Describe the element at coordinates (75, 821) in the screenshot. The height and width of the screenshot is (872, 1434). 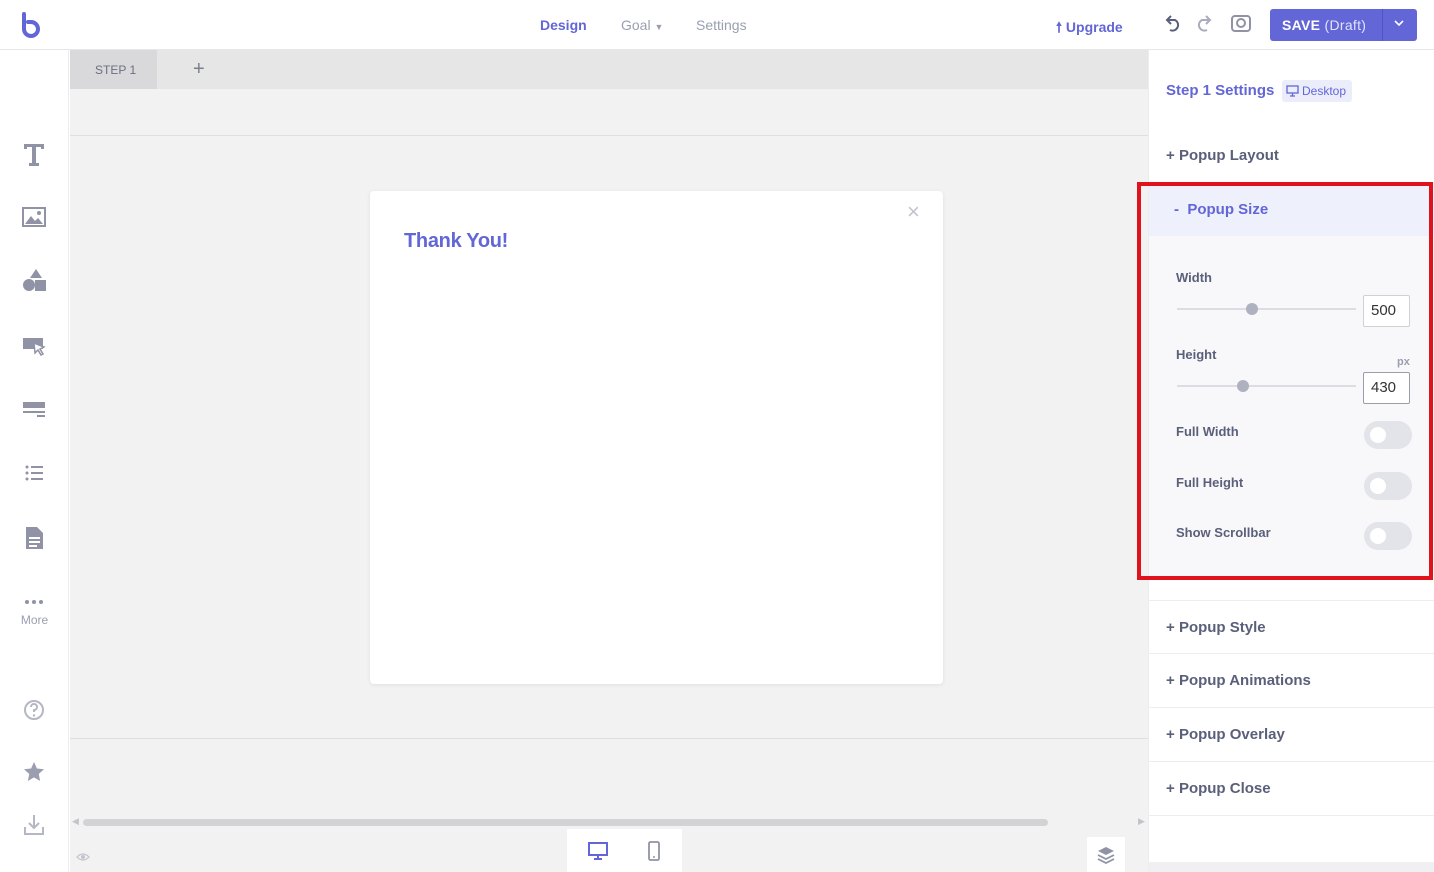
I see `scroll-left-icon: ◀` at that location.